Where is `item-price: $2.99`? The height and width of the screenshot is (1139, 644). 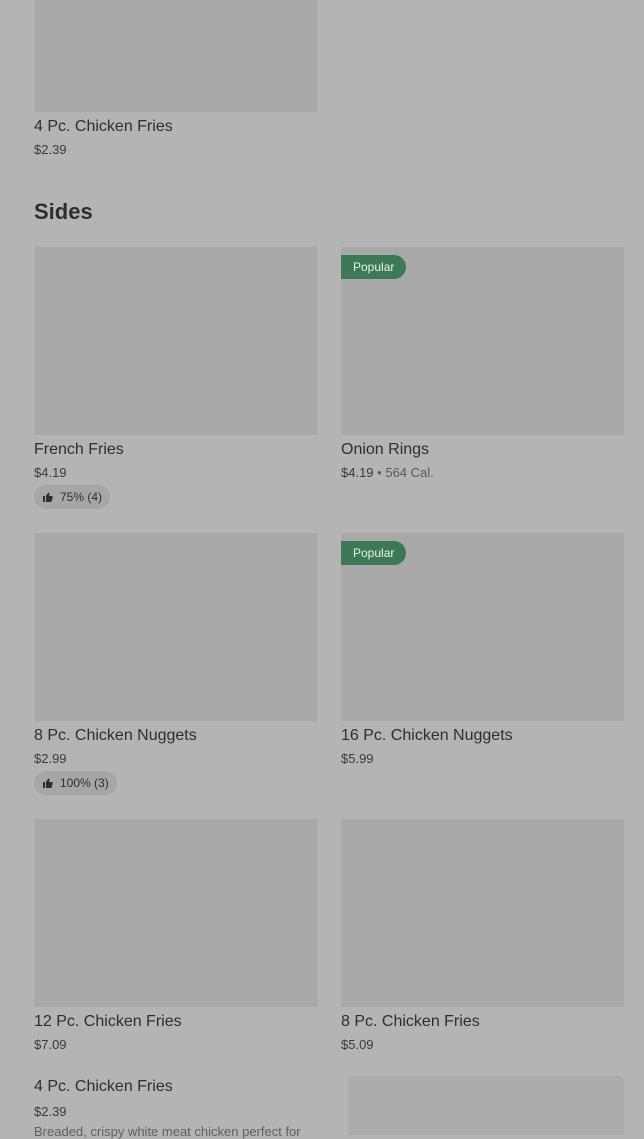 item-price: $2.99 is located at coordinates (50, 758).